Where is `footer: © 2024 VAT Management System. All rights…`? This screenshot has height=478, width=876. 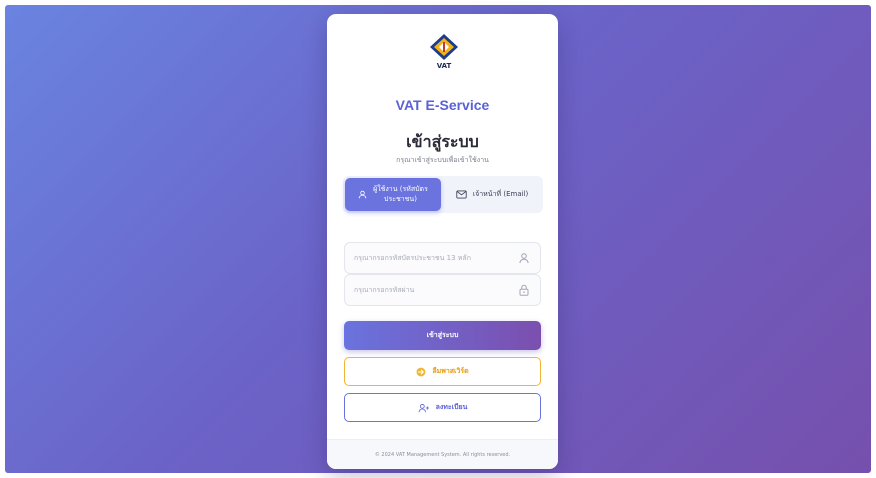
footer: © 2024 VAT Management System. All rights… is located at coordinates (442, 454).